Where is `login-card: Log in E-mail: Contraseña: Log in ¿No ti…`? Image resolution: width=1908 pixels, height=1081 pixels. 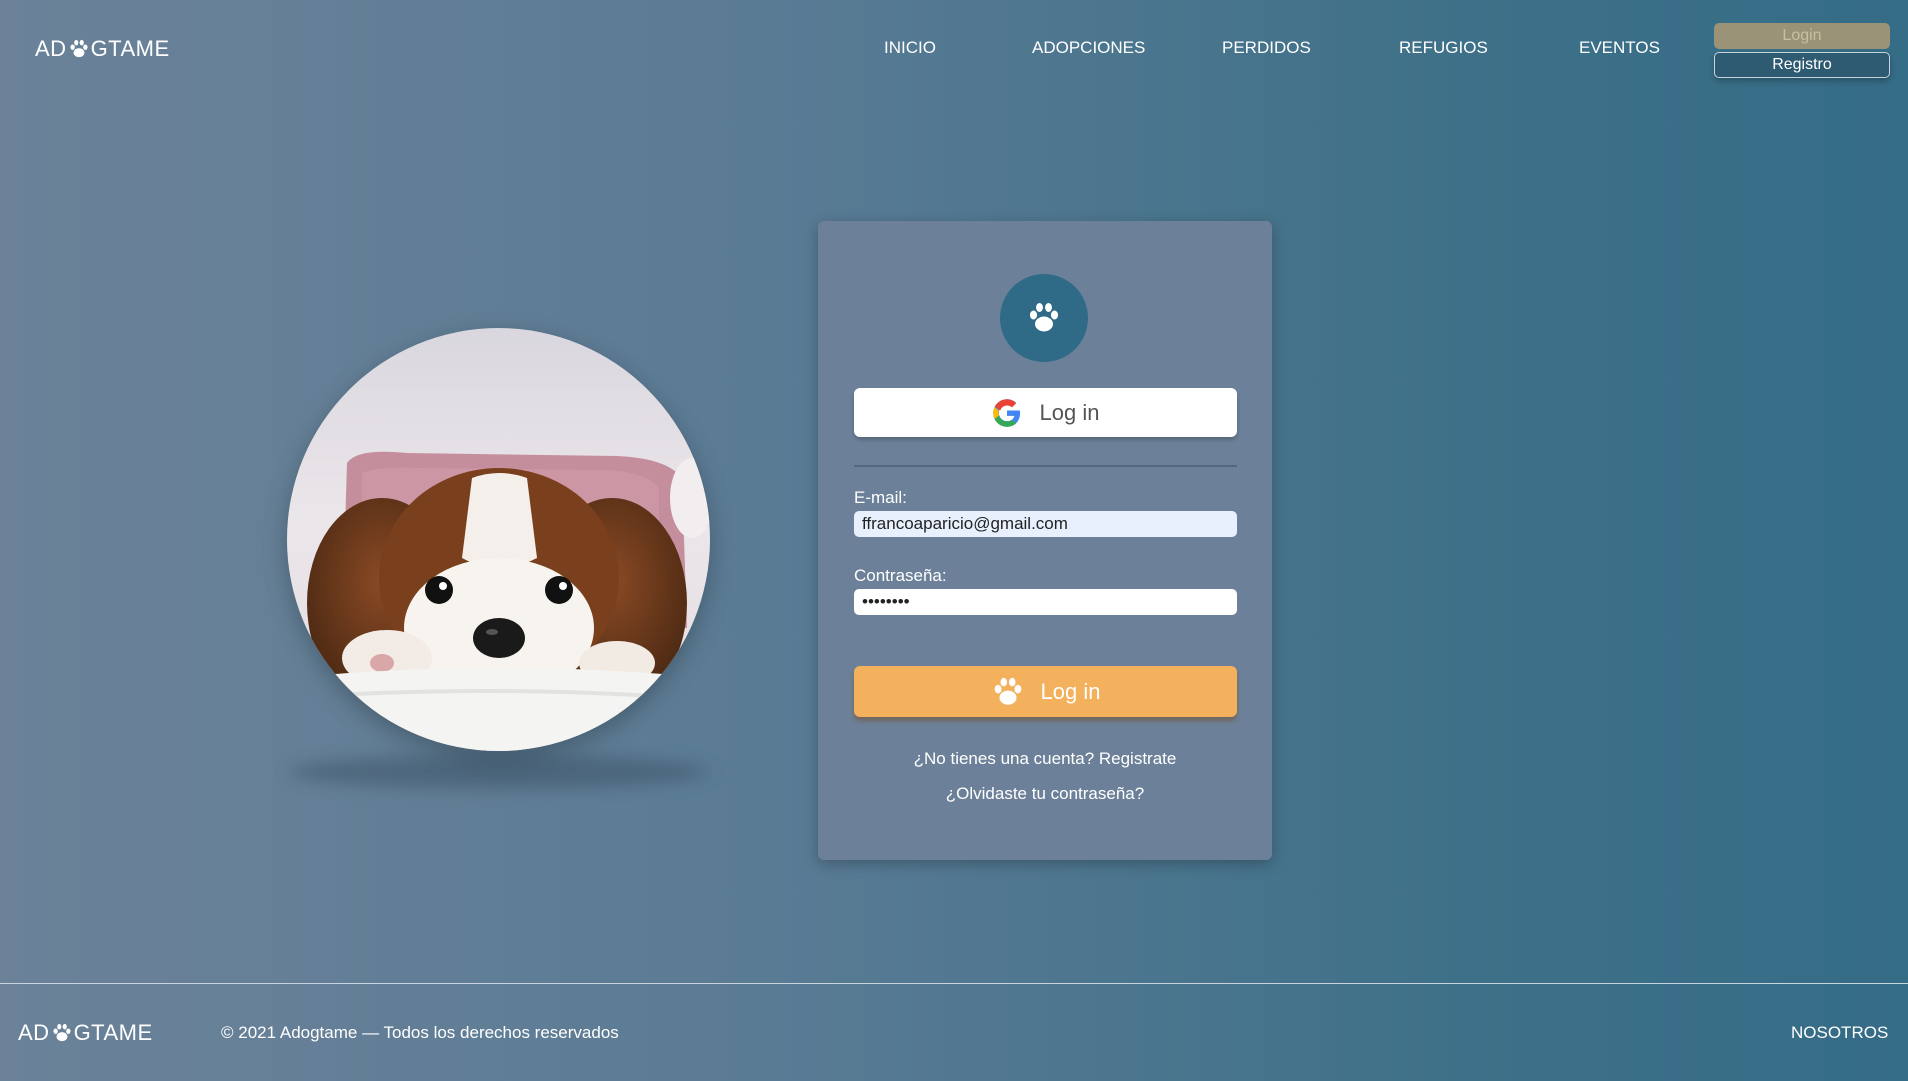 login-card: Log in E-mail: Contraseña: Log in ¿No ti… is located at coordinates (1045, 540).